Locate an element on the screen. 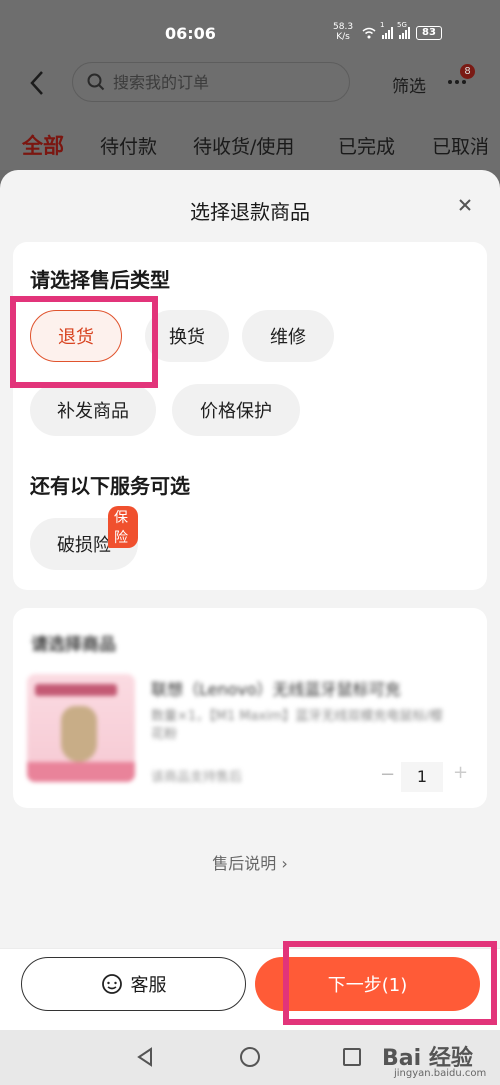  highlight-box-return is located at coordinates (84, 342).